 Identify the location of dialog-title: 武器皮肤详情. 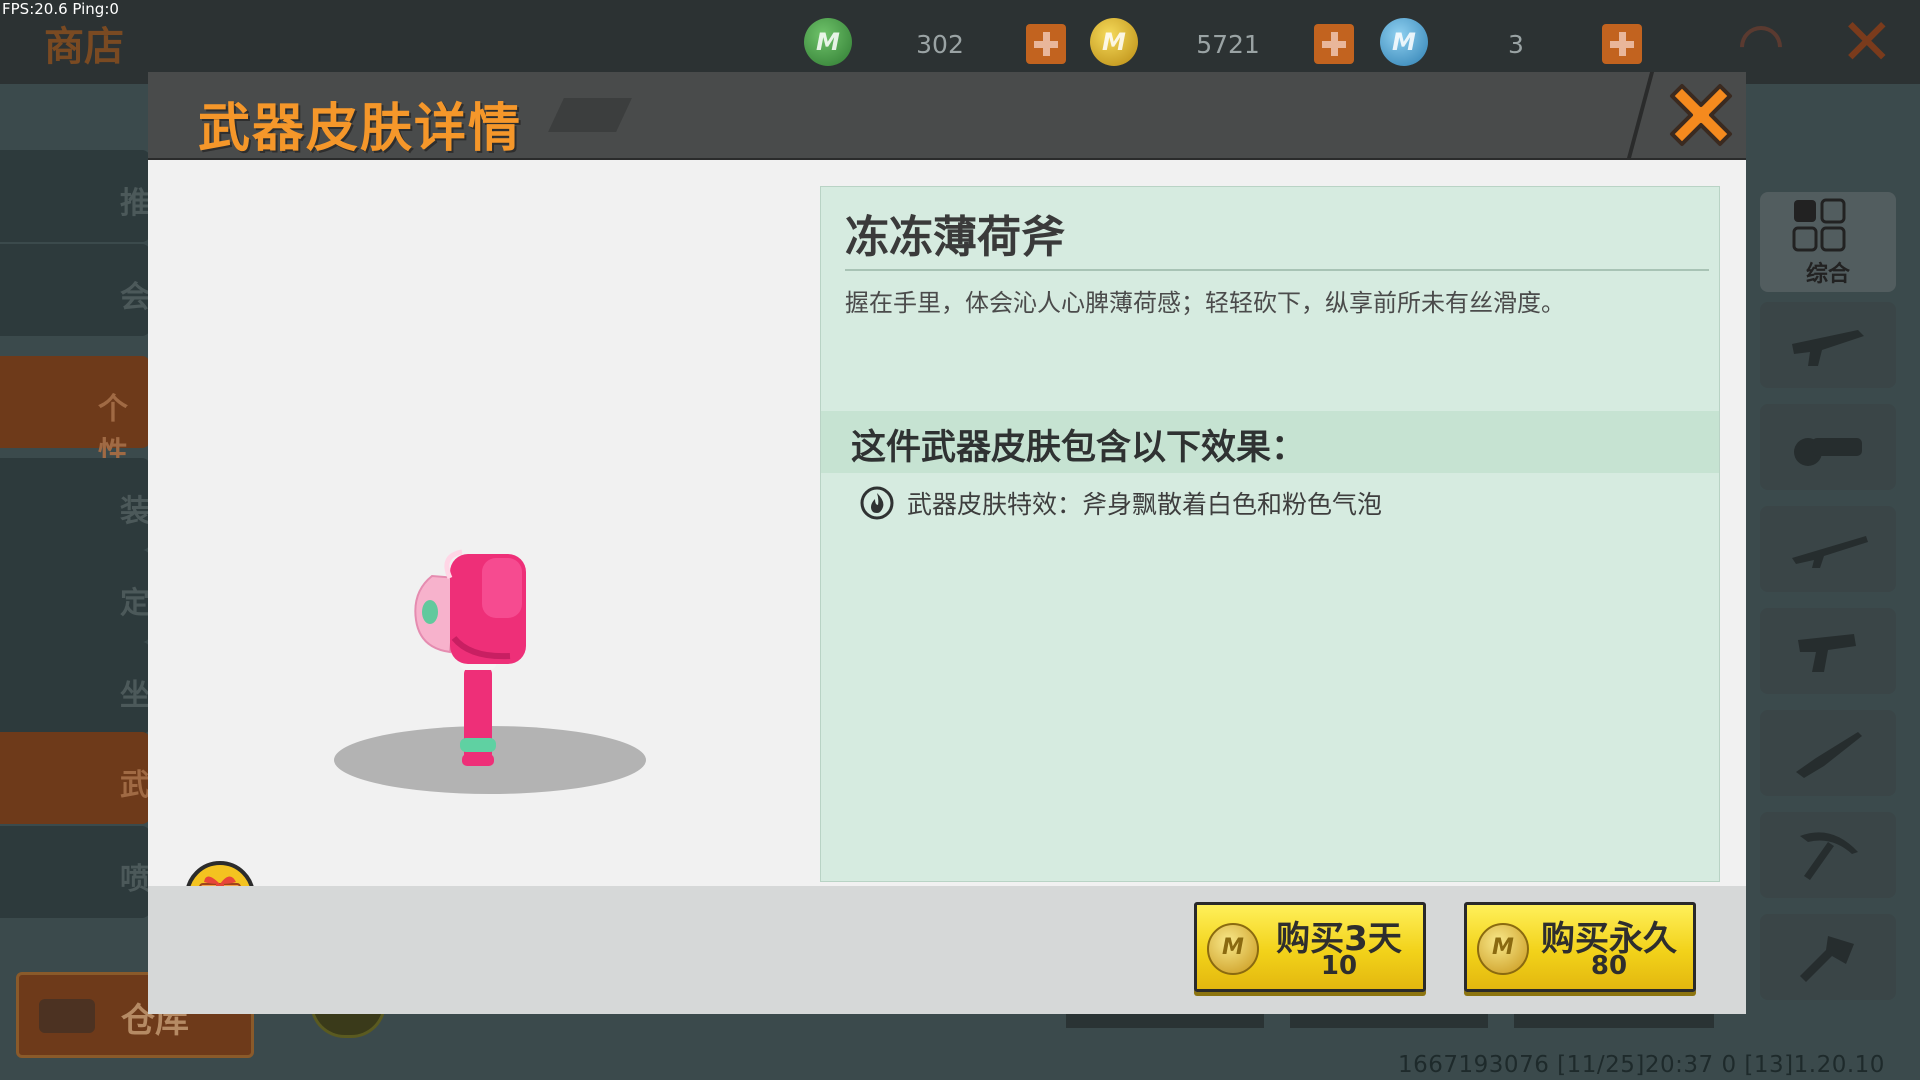
(360, 129).